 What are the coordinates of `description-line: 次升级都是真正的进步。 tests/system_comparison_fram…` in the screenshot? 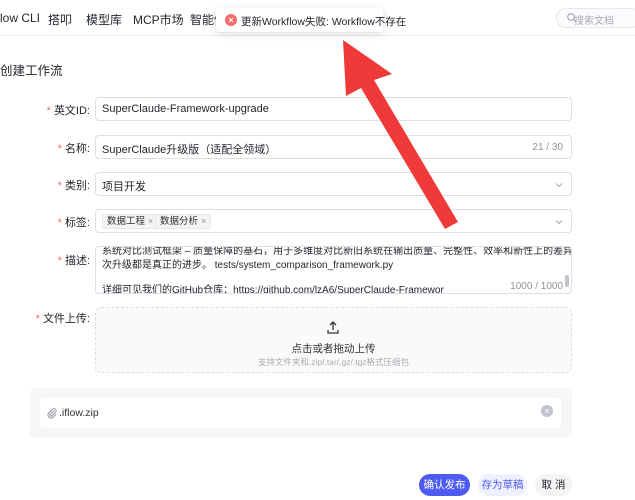 It's located at (248, 265).